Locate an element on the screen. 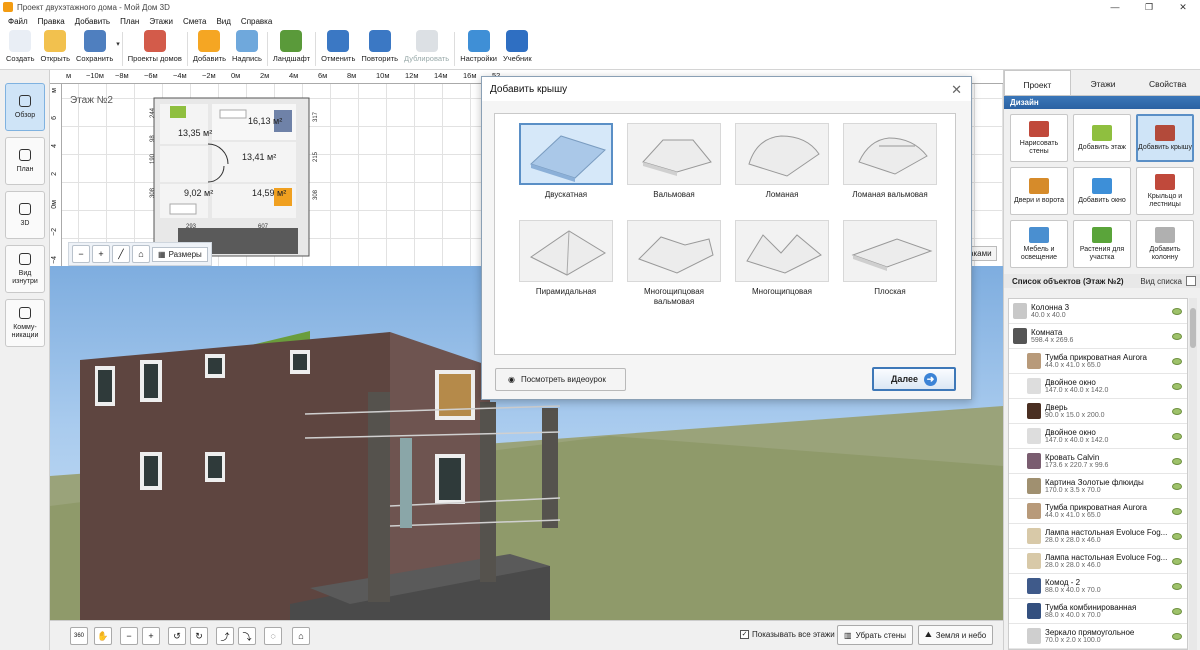 This screenshot has width=1200, height=650. design-tool-door: Двери и ворота is located at coordinates (1039, 191).